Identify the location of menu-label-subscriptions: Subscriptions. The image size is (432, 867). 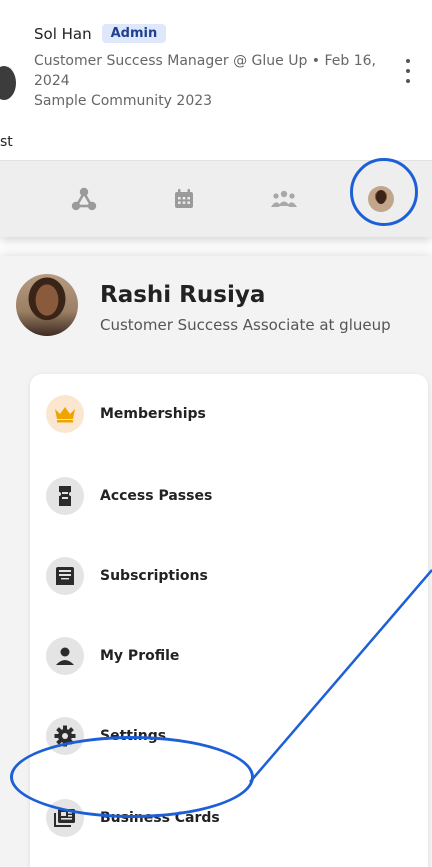
(154, 576).